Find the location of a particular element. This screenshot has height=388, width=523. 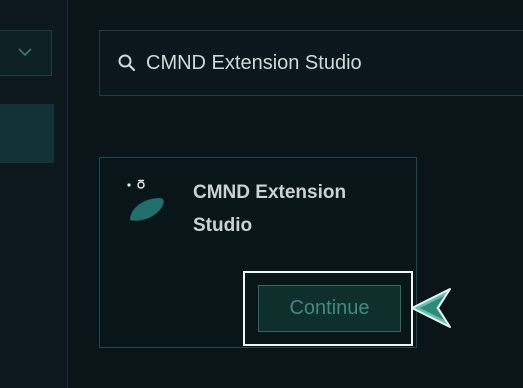

sidebar-dropdown-button is located at coordinates (26, 53).